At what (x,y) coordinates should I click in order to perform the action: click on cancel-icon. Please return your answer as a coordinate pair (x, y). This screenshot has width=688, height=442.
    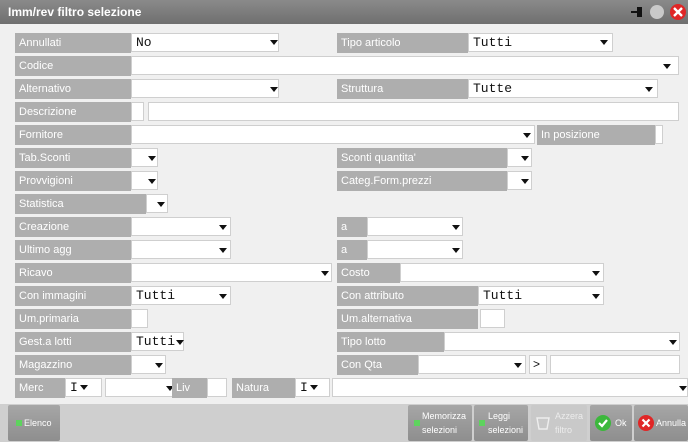
    Looking at the image, I should click on (646, 424).